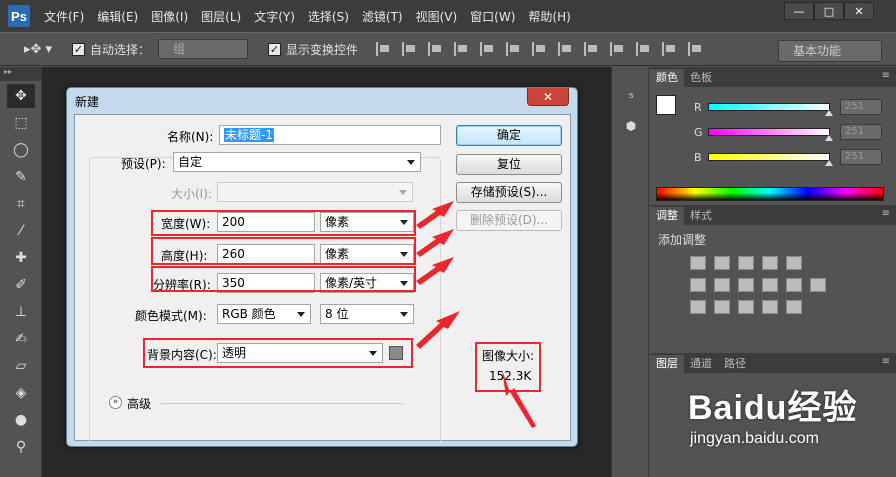 The width and height of the screenshot is (896, 477). I want to click on green-value: 251, so click(861, 132).